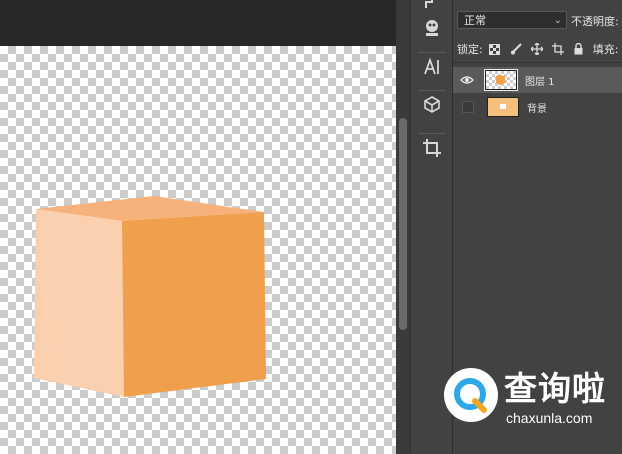 This screenshot has height=454, width=622. I want to click on chevron-down-icon: ⌄, so click(557, 20).